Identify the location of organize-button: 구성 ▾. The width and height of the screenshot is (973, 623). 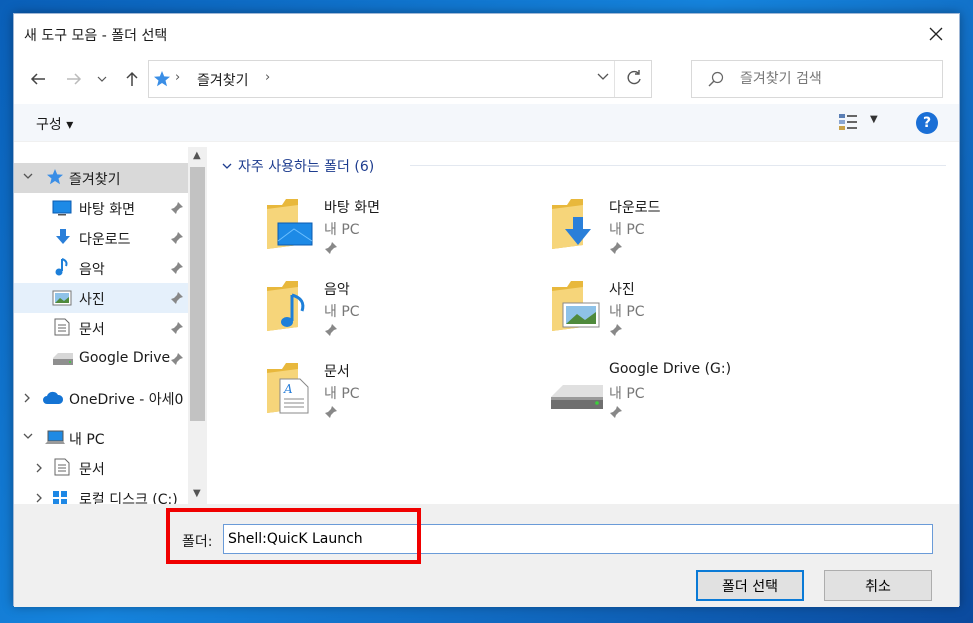
(54, 124).